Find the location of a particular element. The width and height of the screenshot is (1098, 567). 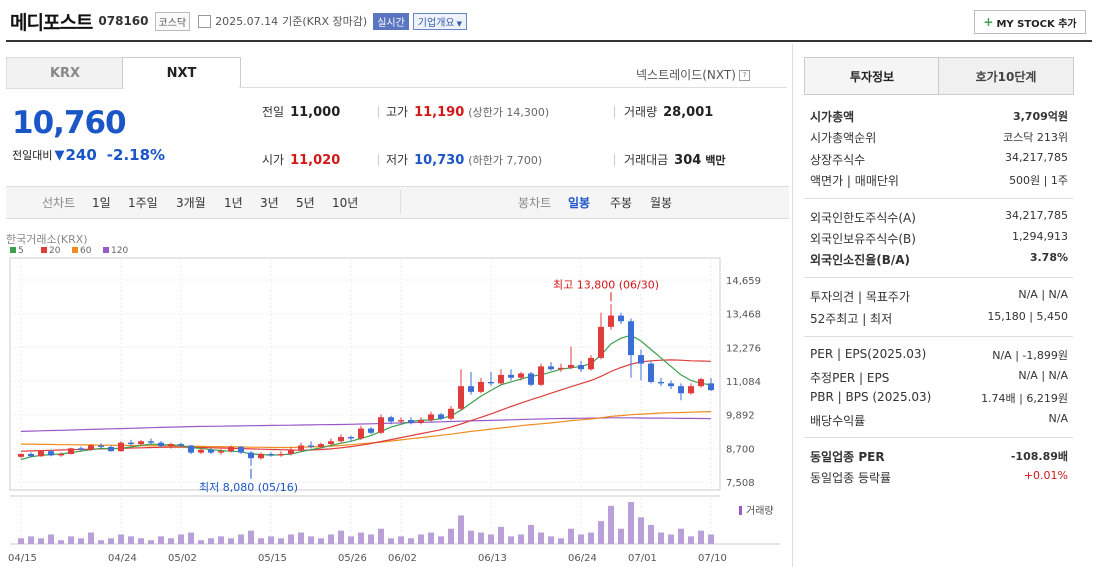

legend-swatch-ma5 is located at coordinates (13, 250).